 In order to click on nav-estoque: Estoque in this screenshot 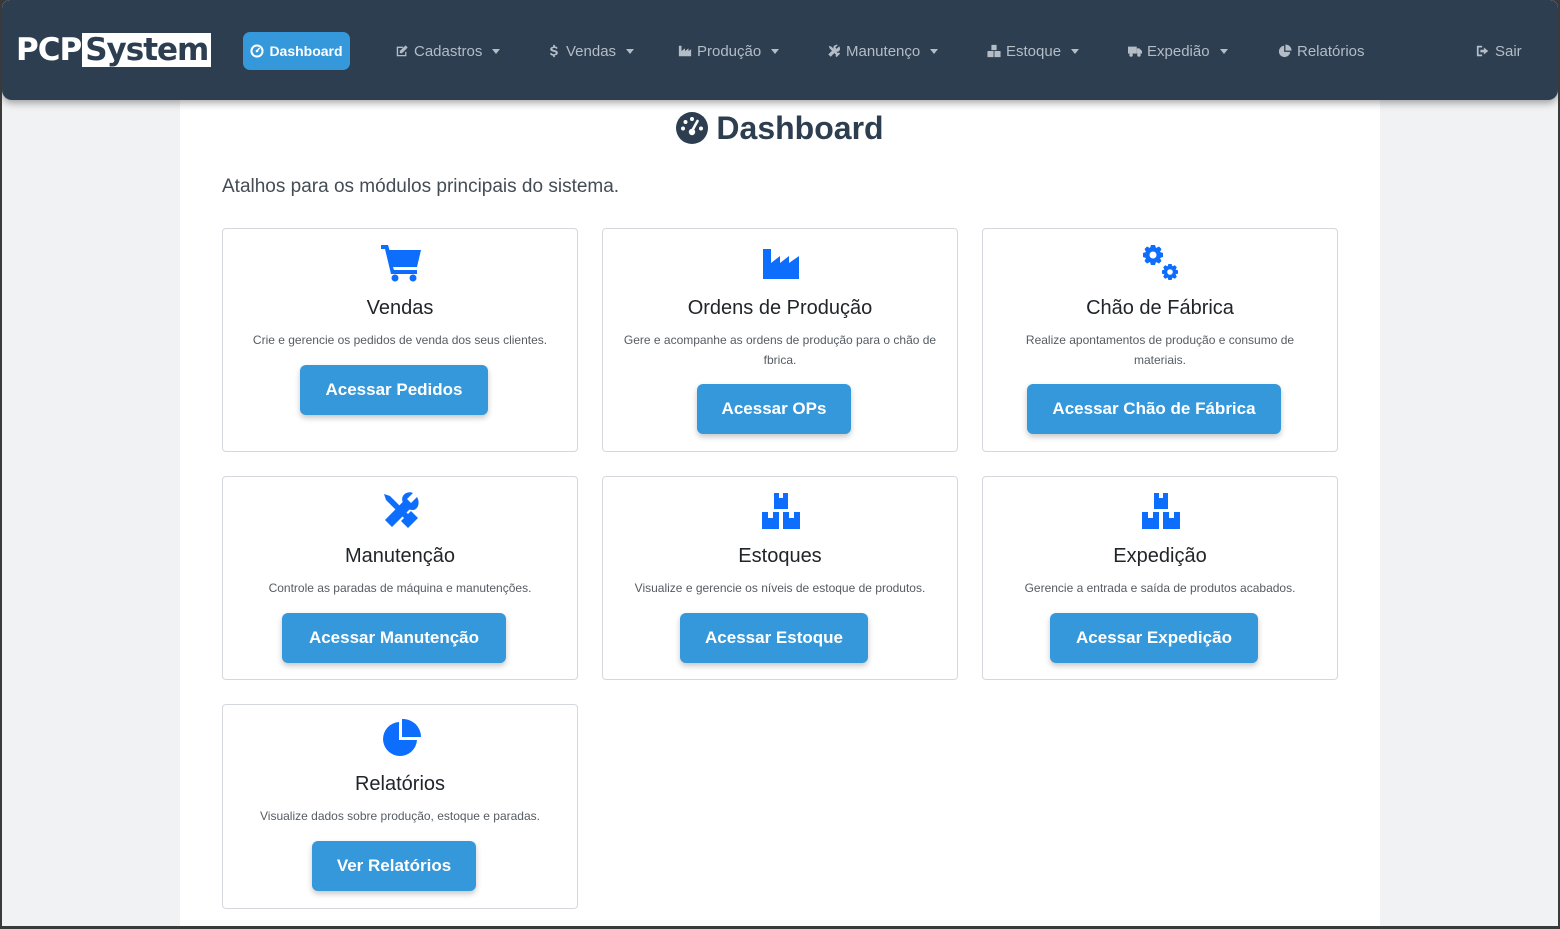, I will do `click(1033, 51)`.